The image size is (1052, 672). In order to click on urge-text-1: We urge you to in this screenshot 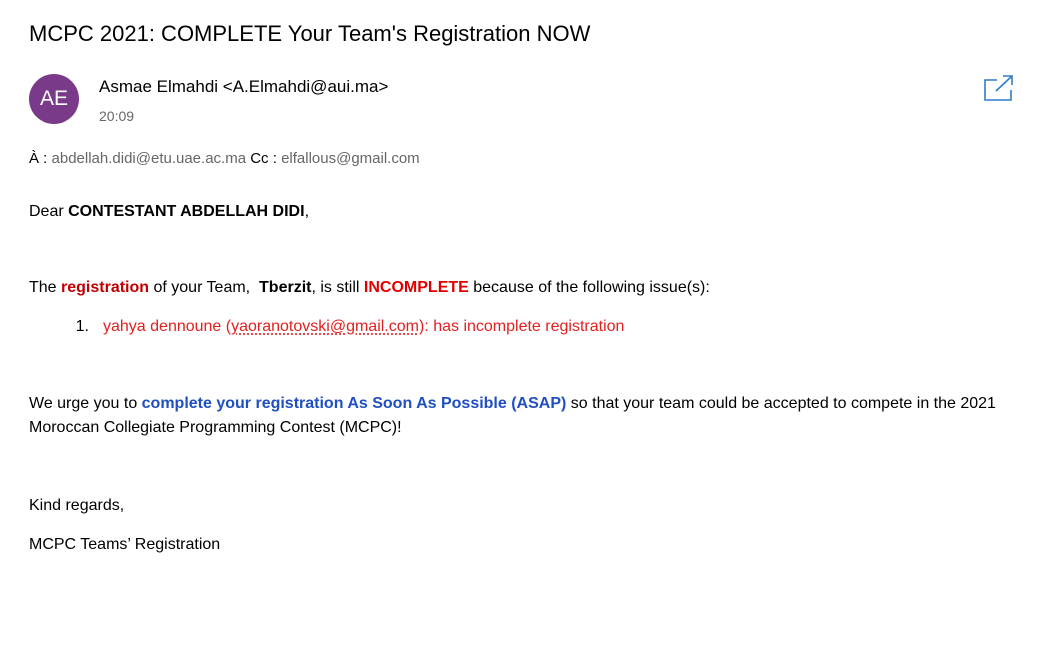, I will do `click(85, 403)`.